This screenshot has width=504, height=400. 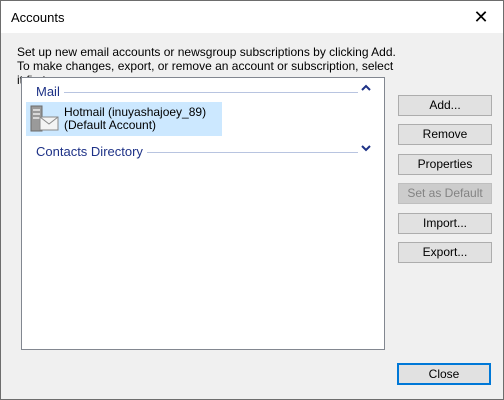 What do you see at coordinates (444, 374) in the screenshot?
I see `close-button: Close` at bounding box center [444, 374].